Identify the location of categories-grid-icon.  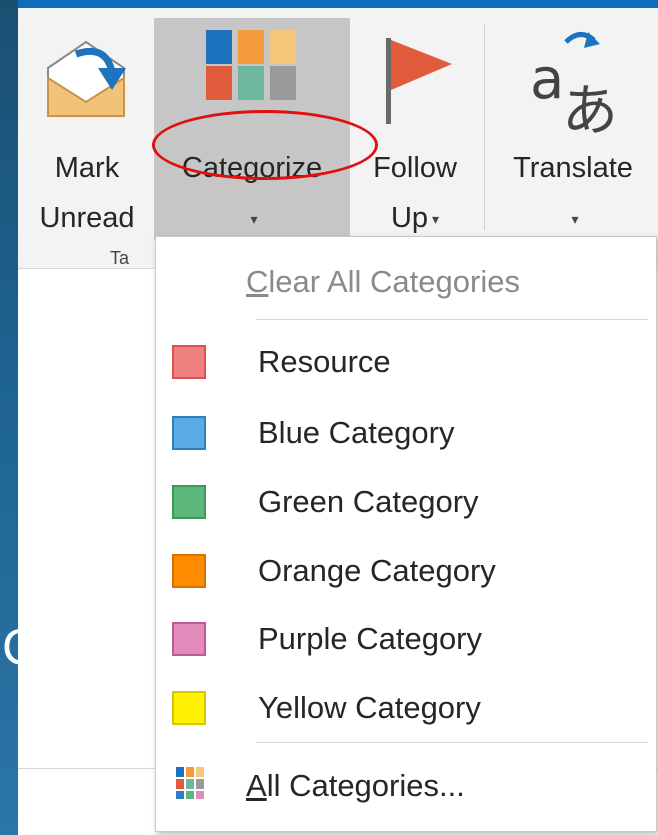
(190, 783).